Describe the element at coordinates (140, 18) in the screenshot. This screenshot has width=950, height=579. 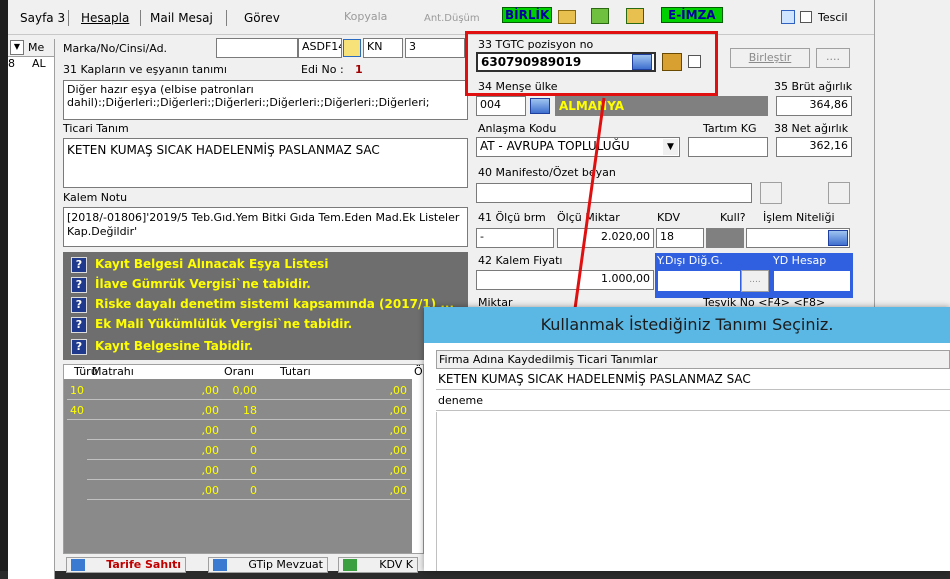
I see `toolbar-separator` at that location.